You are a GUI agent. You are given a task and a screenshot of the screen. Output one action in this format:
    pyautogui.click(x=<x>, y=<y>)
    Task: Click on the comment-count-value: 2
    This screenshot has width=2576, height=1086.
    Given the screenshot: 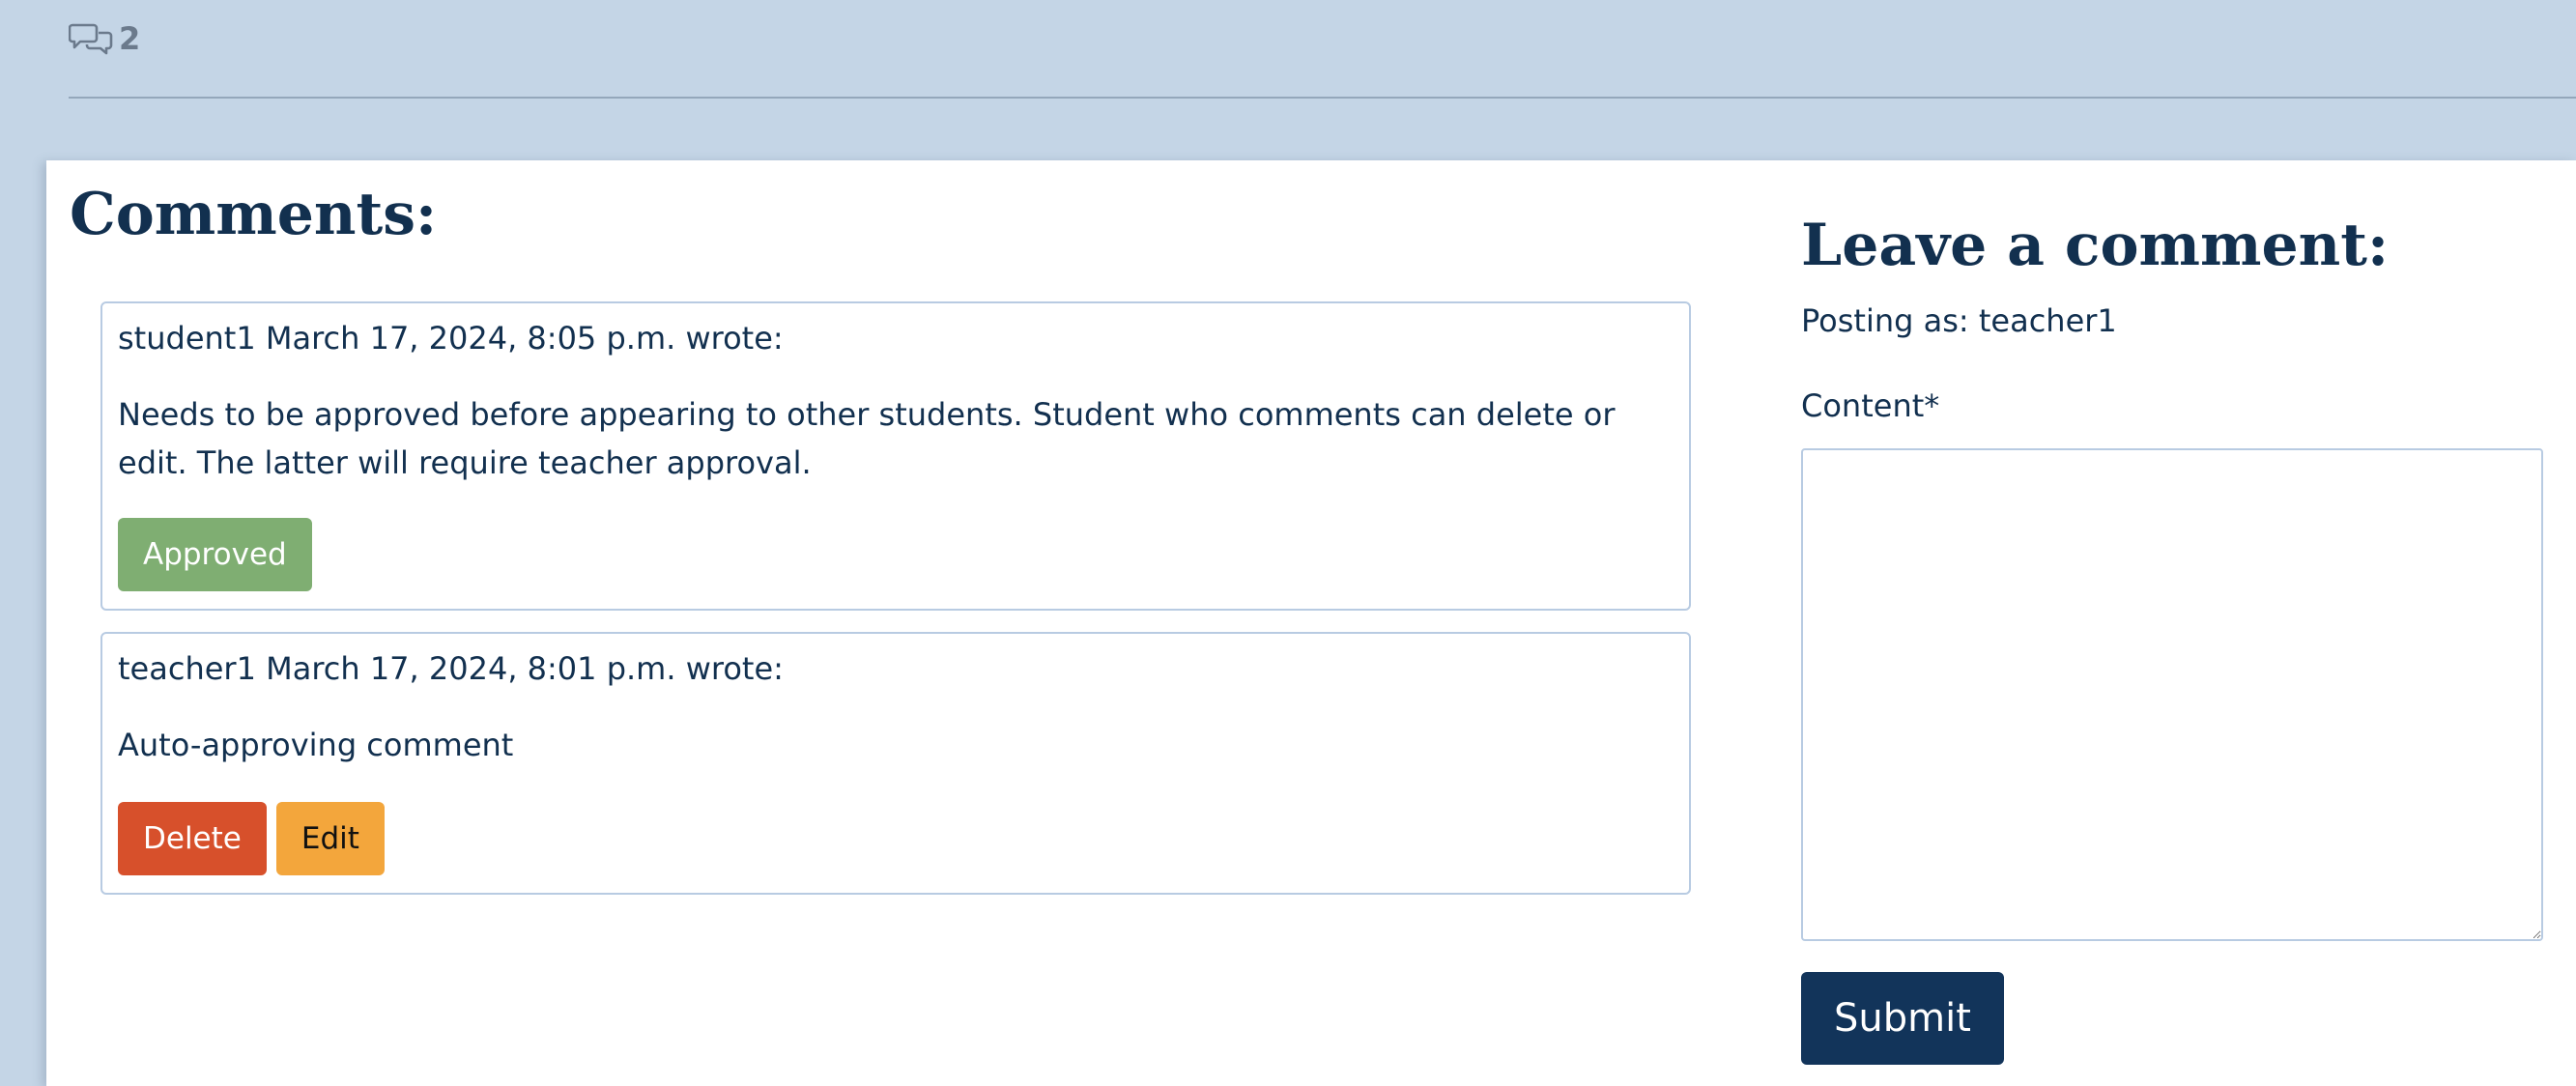 What is the action you would take?
    pyautogui.click(x=130, y=39)
    